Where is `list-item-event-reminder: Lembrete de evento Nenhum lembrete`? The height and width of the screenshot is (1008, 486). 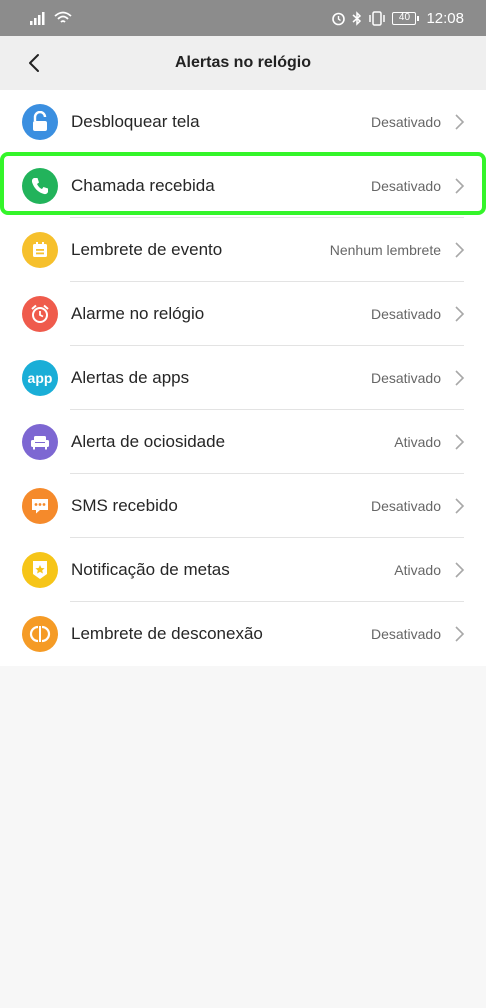 list-item-event-reminder: Lembrete de evento Nenhum lembrete is located at coordinates (243, 250).